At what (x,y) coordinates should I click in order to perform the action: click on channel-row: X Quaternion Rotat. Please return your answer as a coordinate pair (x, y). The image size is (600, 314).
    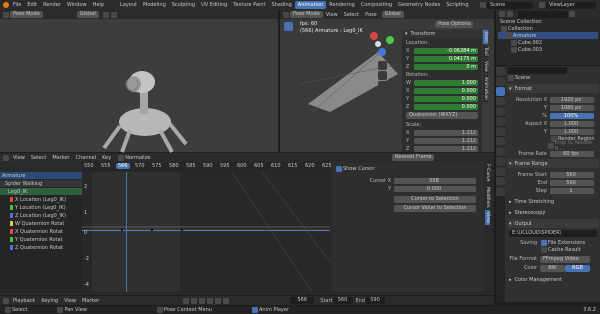
    Looking at the image, I should click on (41, 231).